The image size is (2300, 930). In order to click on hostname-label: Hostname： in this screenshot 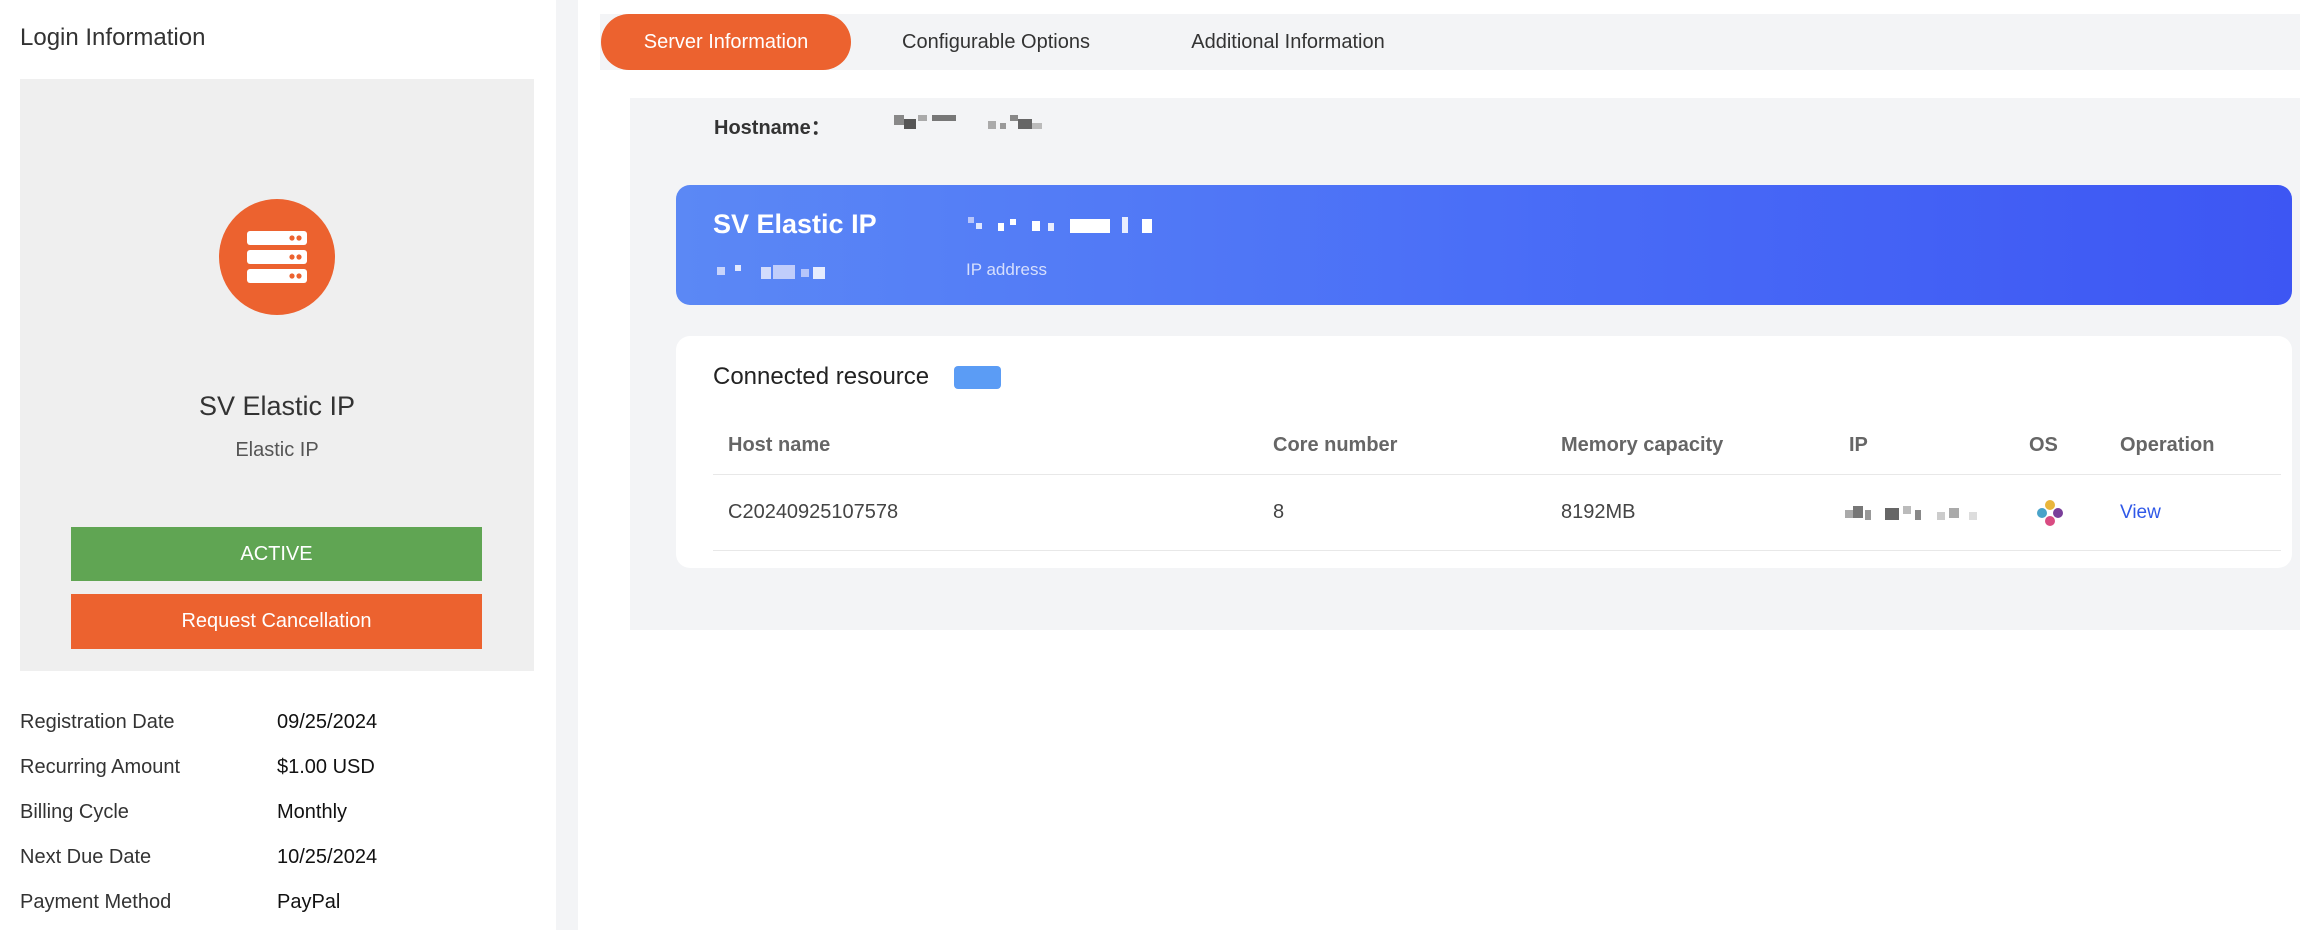, I will do `click(772, 128)`.